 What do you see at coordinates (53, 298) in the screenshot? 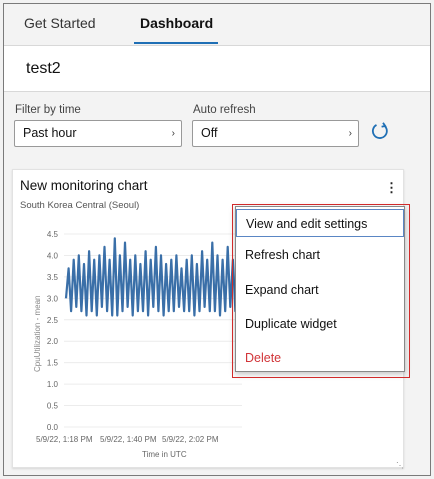
I see `chart-y-tick-label: 3.0` at bounding box center [53, 298].